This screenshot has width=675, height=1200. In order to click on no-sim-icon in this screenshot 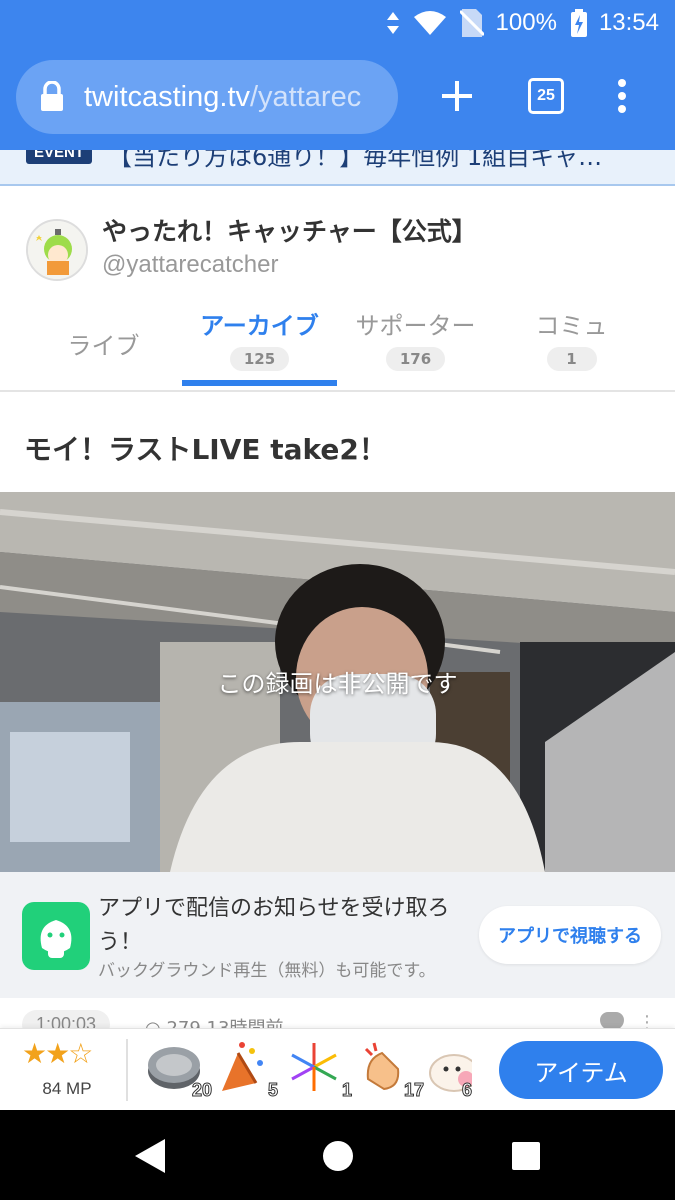, I will do `click(471, 23)`.